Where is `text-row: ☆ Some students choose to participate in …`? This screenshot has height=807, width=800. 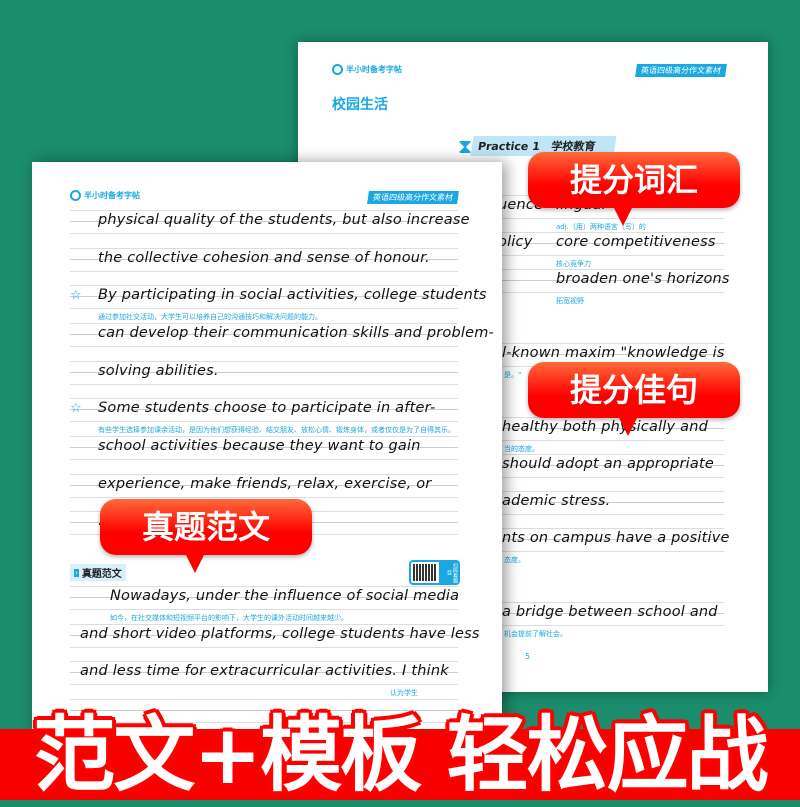 text-row: ☆ Some students choose to participate in … is located at coordinates (264, 410).